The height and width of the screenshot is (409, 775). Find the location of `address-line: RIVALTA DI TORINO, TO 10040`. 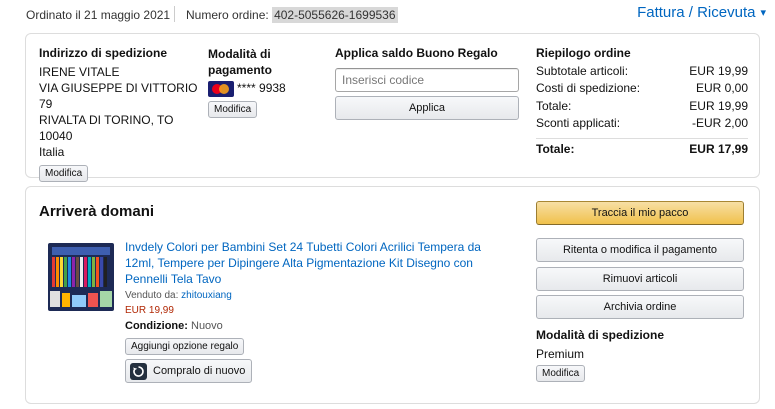

address-line: RIVALTA DI TORINO, TO 10040 is located at coordinates (106, 128).